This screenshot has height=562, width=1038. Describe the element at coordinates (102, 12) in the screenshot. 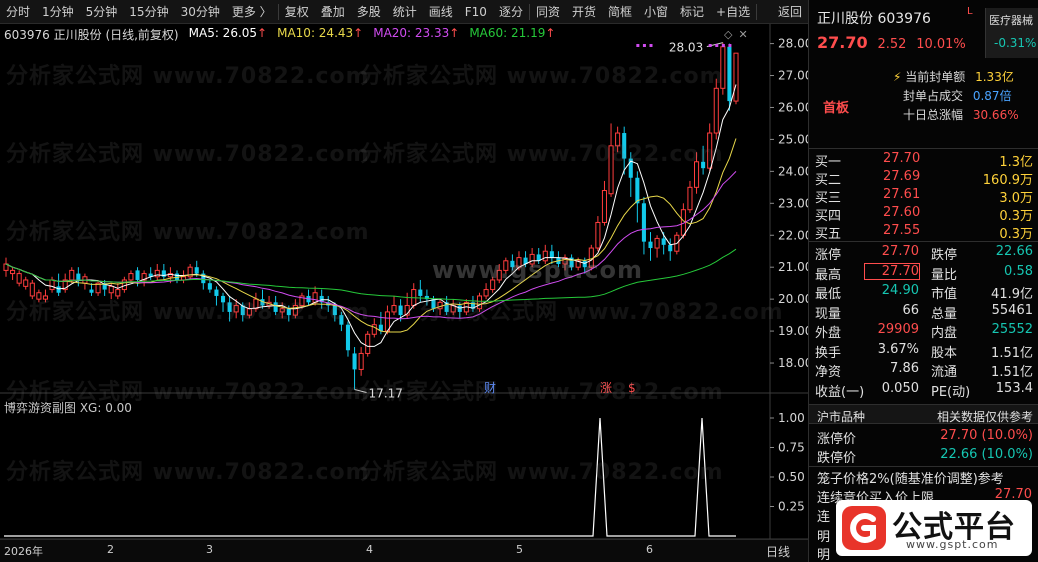

I see `toolbar-button: 5分钟` at that location.